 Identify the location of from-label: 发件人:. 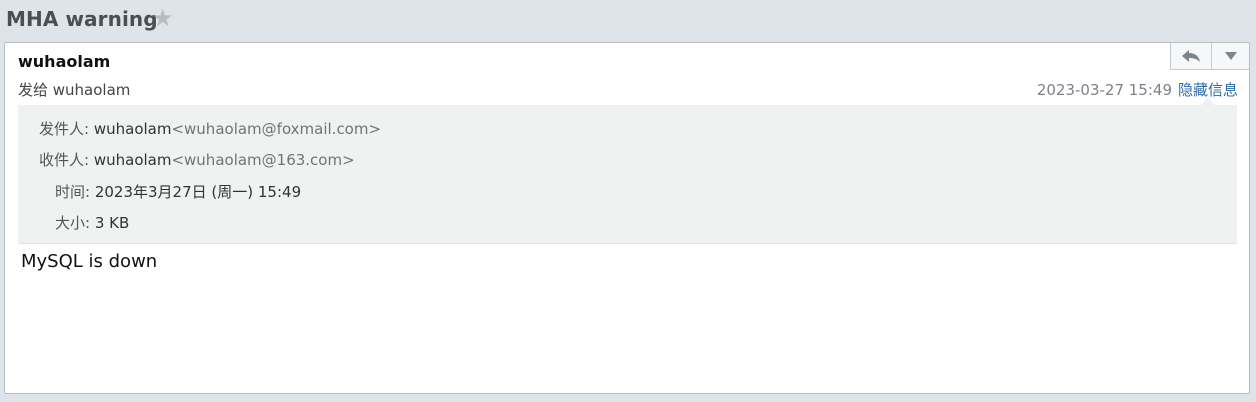
(64, 129).